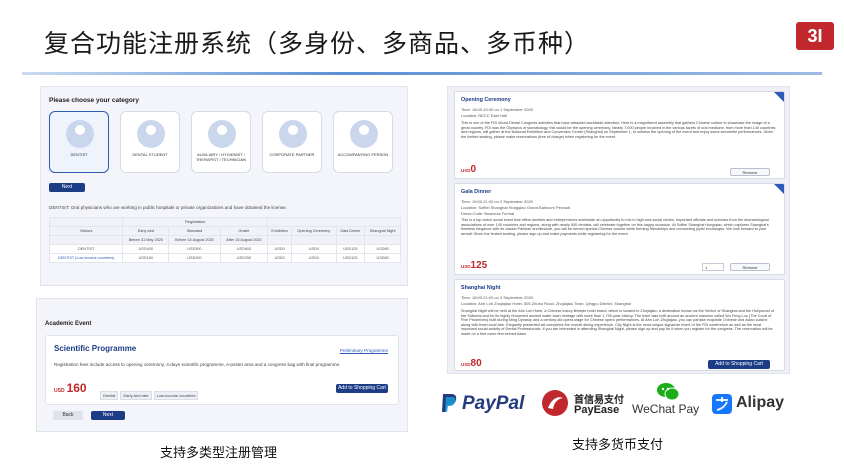 The width and height of the screenshot is (844, 475). What do you see at coordinates (136, 396) in the screenshot?
I see `rate-tag: Early-bird rate` at bounding box center [136, 396].